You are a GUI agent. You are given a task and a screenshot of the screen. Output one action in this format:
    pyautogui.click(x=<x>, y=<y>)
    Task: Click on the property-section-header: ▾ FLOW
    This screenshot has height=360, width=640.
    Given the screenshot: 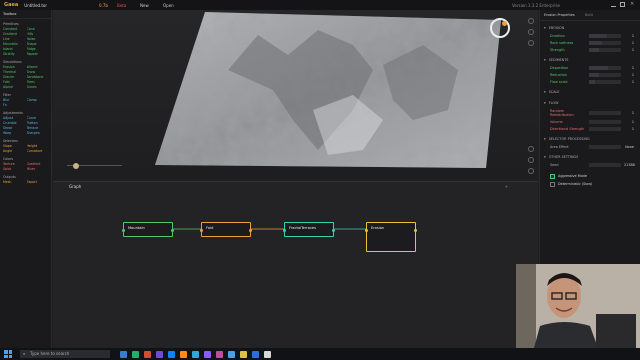 What is the action you would take?
    pyautogui.click(x=590, y=103)
    